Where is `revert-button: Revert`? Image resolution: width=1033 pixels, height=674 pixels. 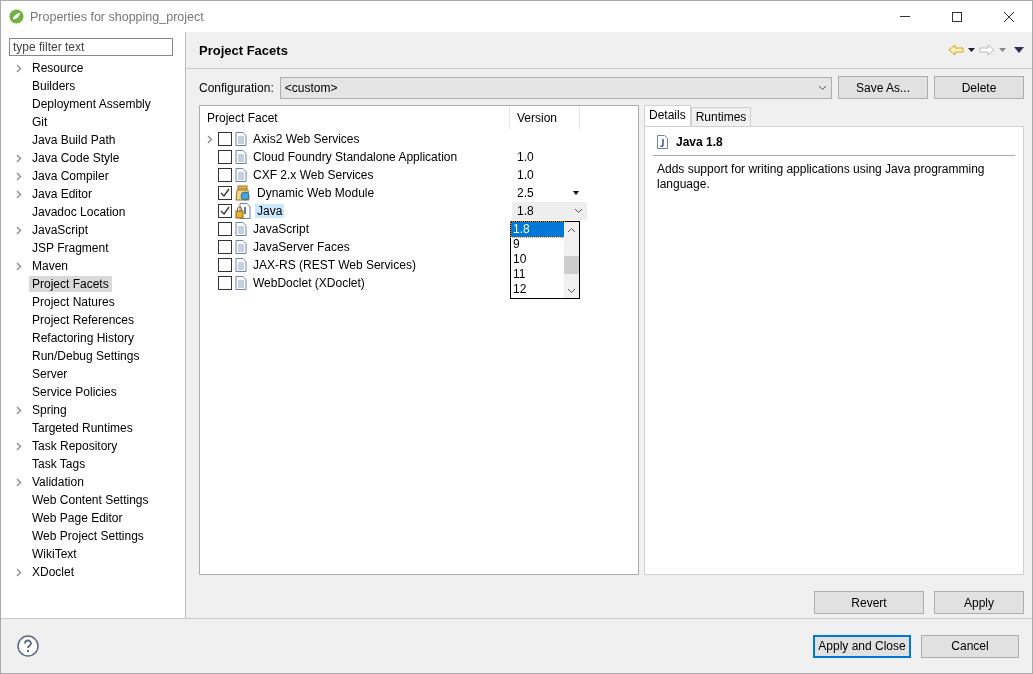 revert-button: Revert is located at coordinates (869, 602).